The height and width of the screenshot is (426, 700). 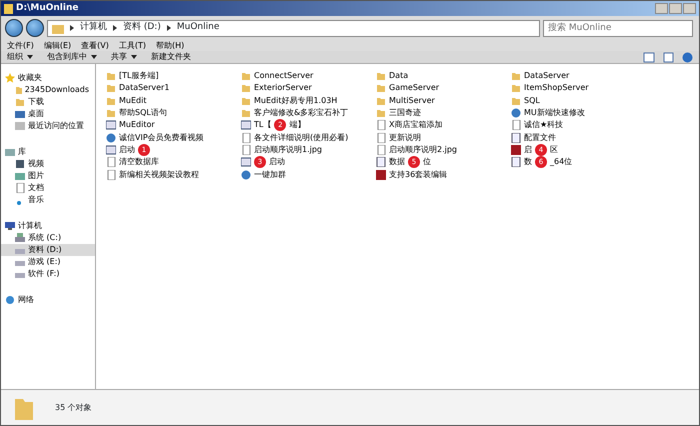 I want to click on pane-icon, so click(x=668, y=57).